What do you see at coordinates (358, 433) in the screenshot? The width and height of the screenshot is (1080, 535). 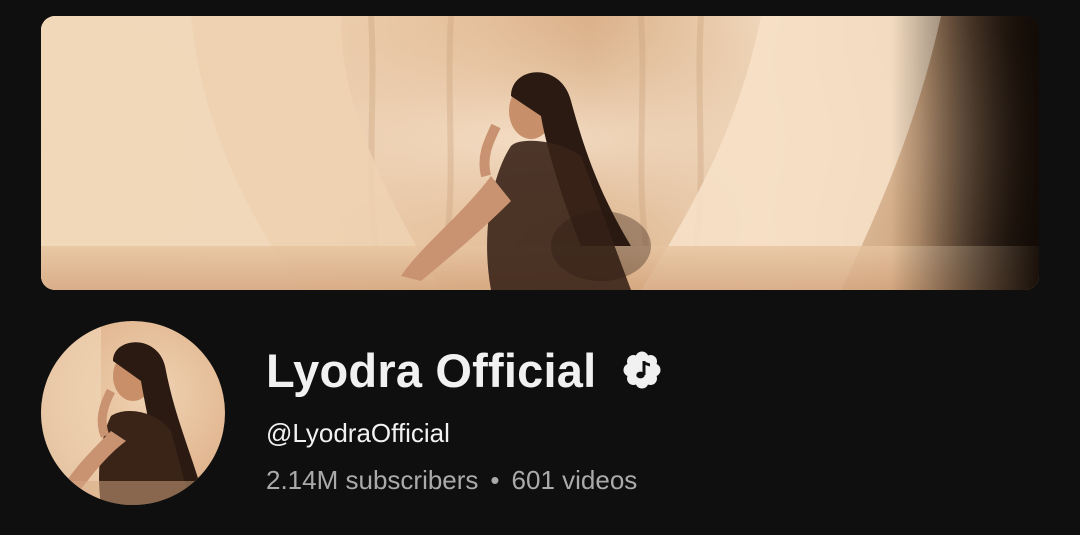 I see `channel-handle: @LyodraOfficial` at bounding box center [358, 433].